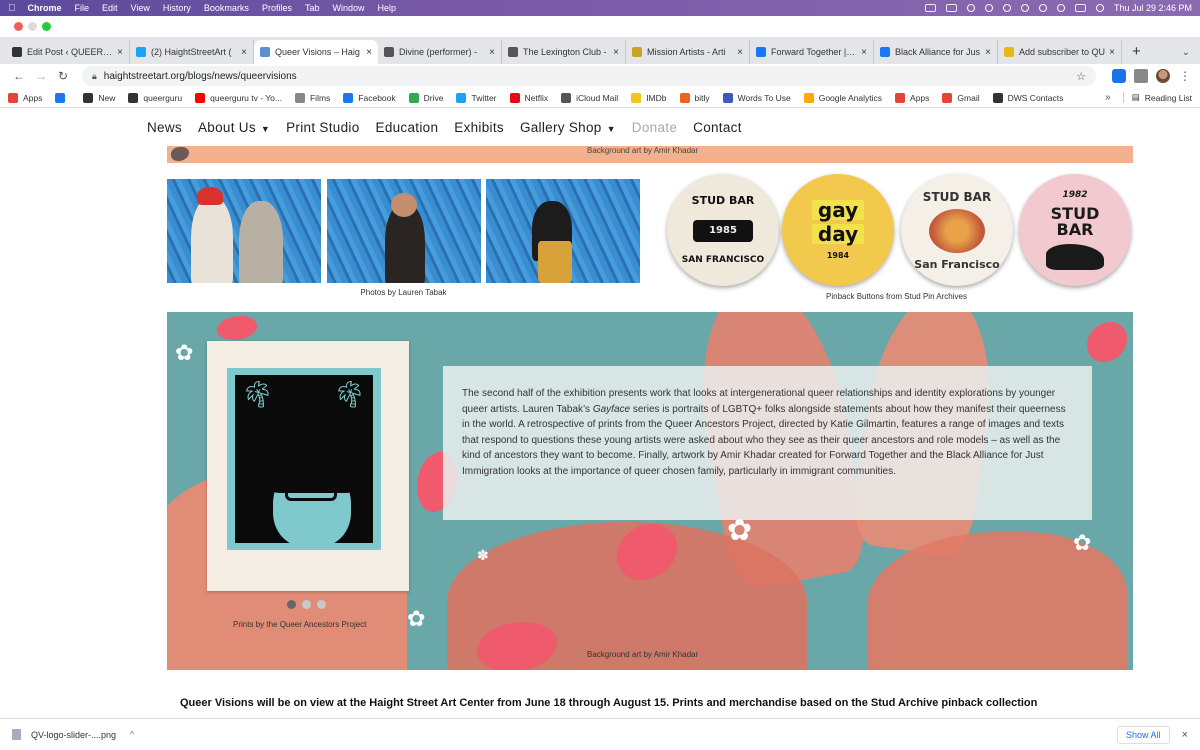 This screenshot has width=1200, height=750. Describe the element at coordinates (63, 76) in the screenshot. I see `reload-button: ↻` at that location.